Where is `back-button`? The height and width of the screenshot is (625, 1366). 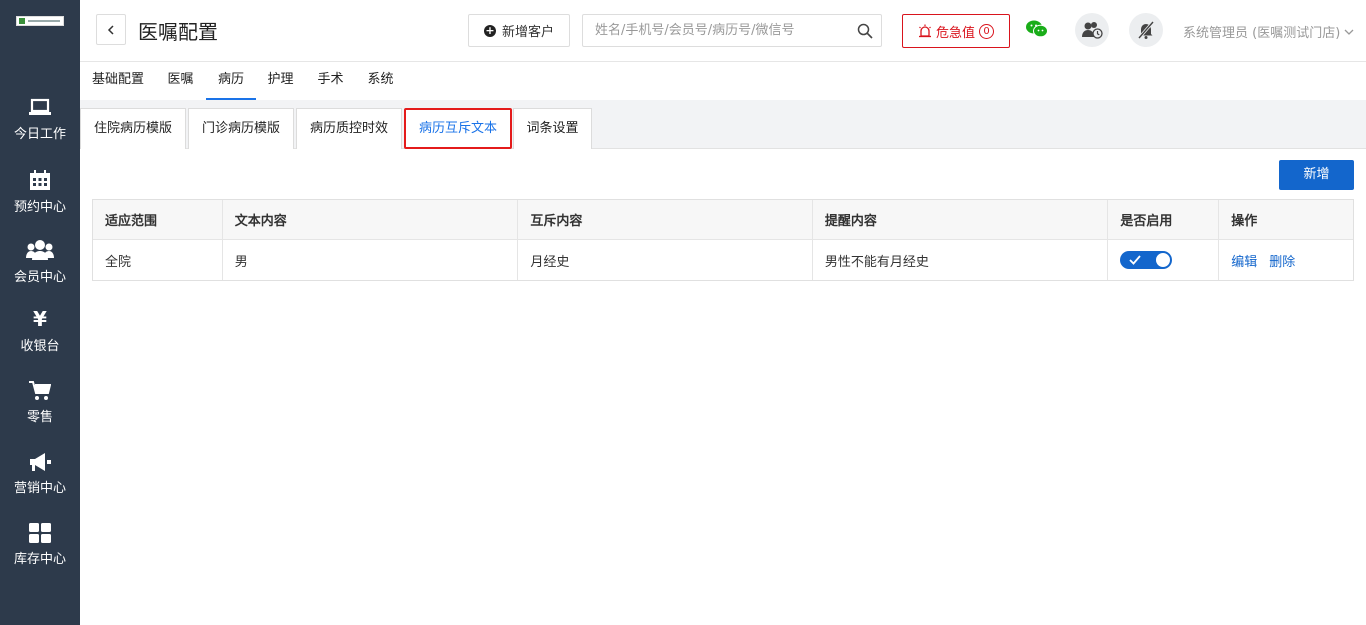
back-button is located at coordinates (111, 29).